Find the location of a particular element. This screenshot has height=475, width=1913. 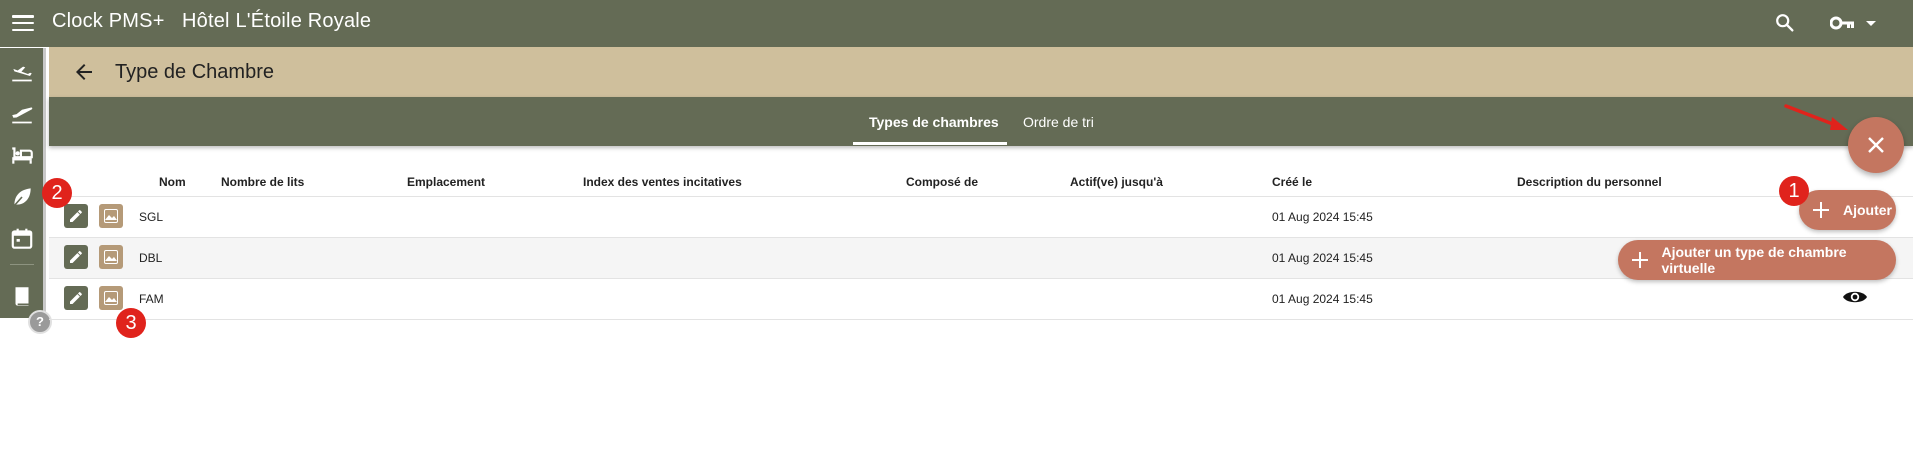

close-fab-button is located at coordinates (1876, 145).